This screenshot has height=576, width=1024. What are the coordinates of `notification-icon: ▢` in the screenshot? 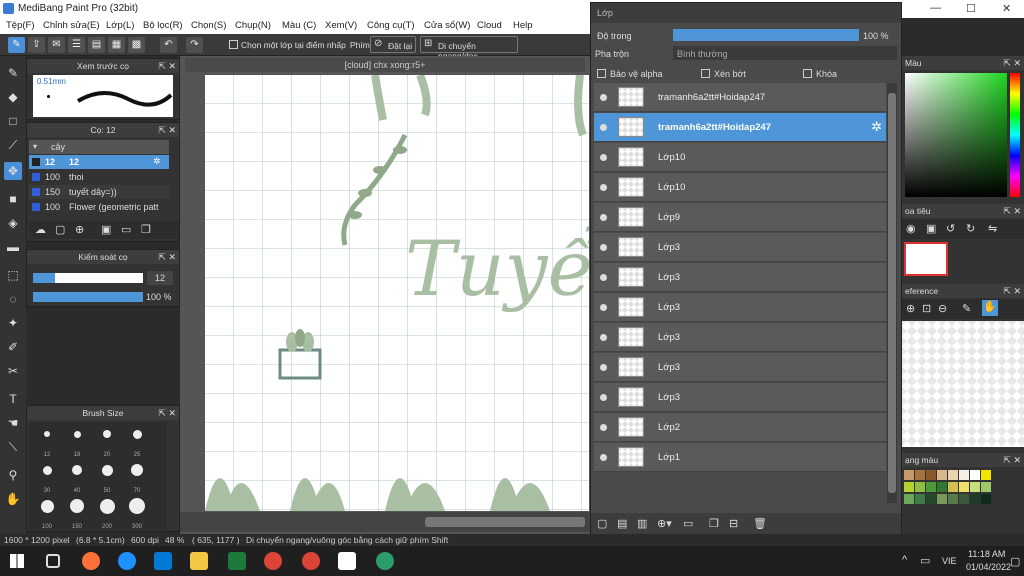 It's located at (1015, 561).